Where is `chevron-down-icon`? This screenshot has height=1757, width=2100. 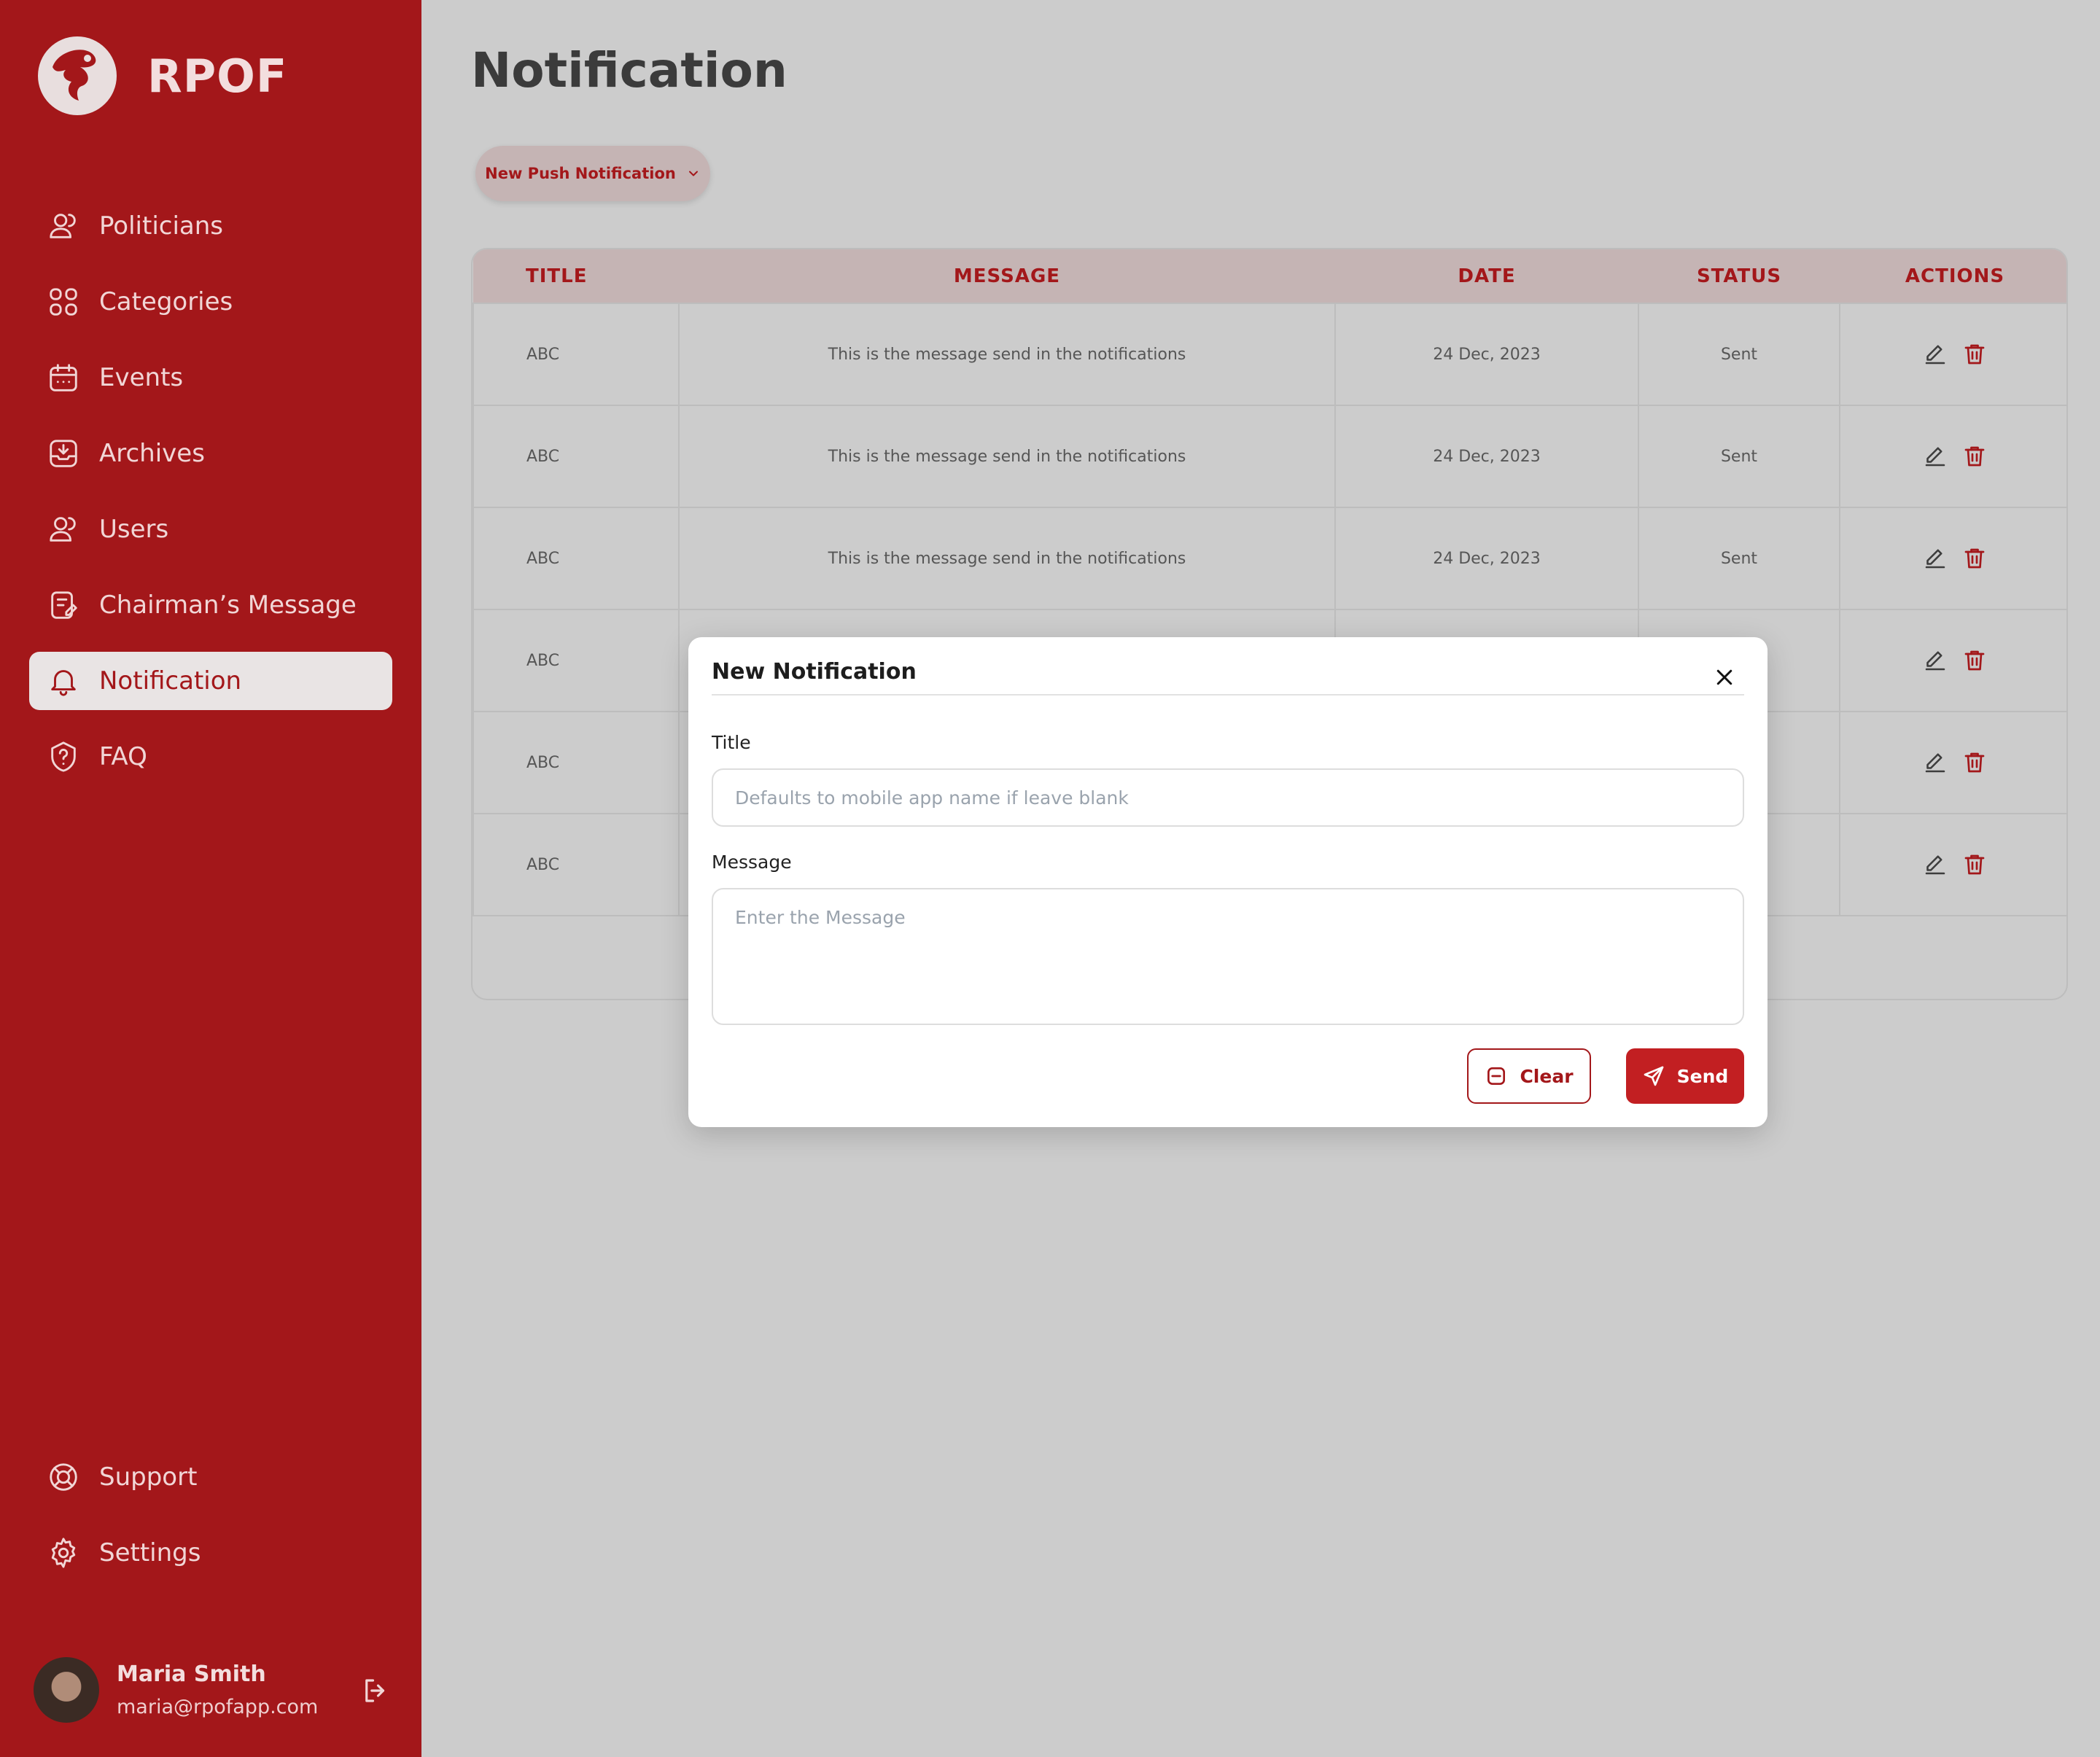 chevron-down-icon is located at coordinates (693, 173).